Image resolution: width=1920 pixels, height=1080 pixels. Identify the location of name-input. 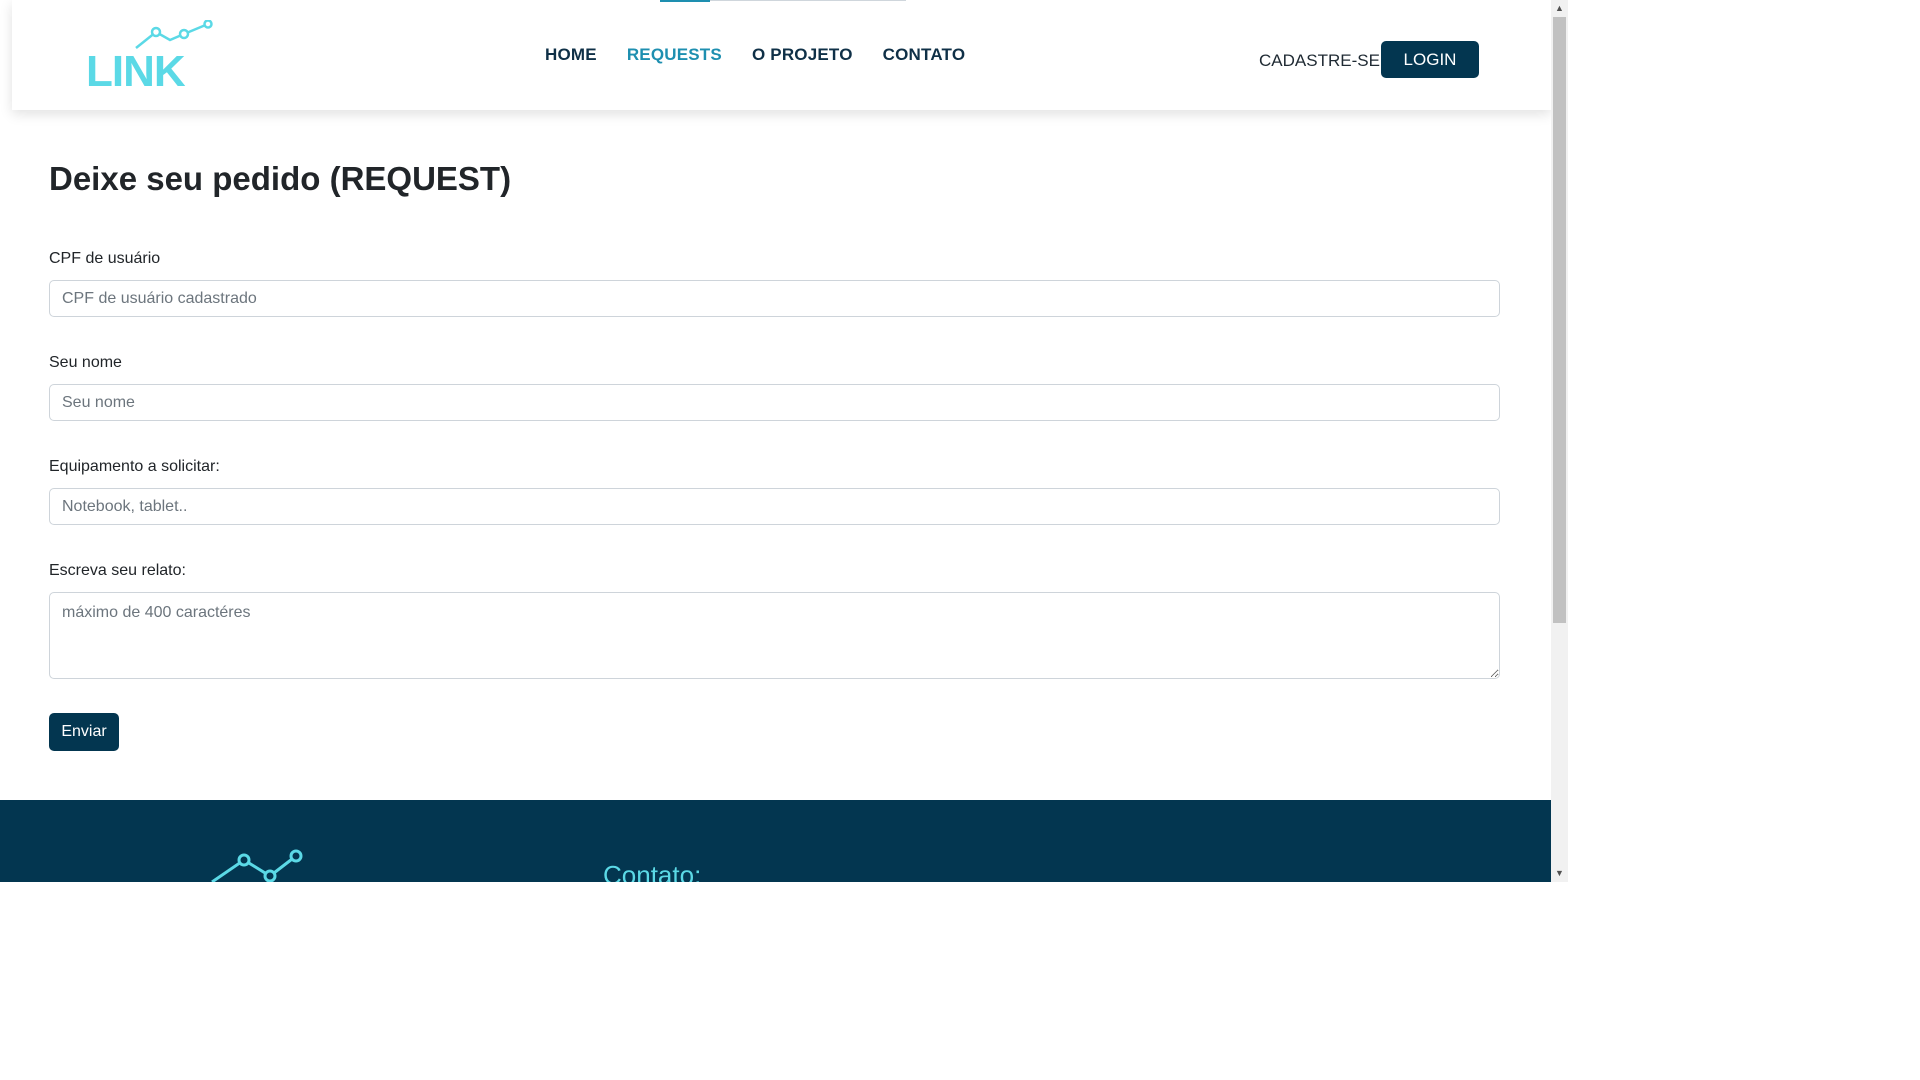
(774, 402).